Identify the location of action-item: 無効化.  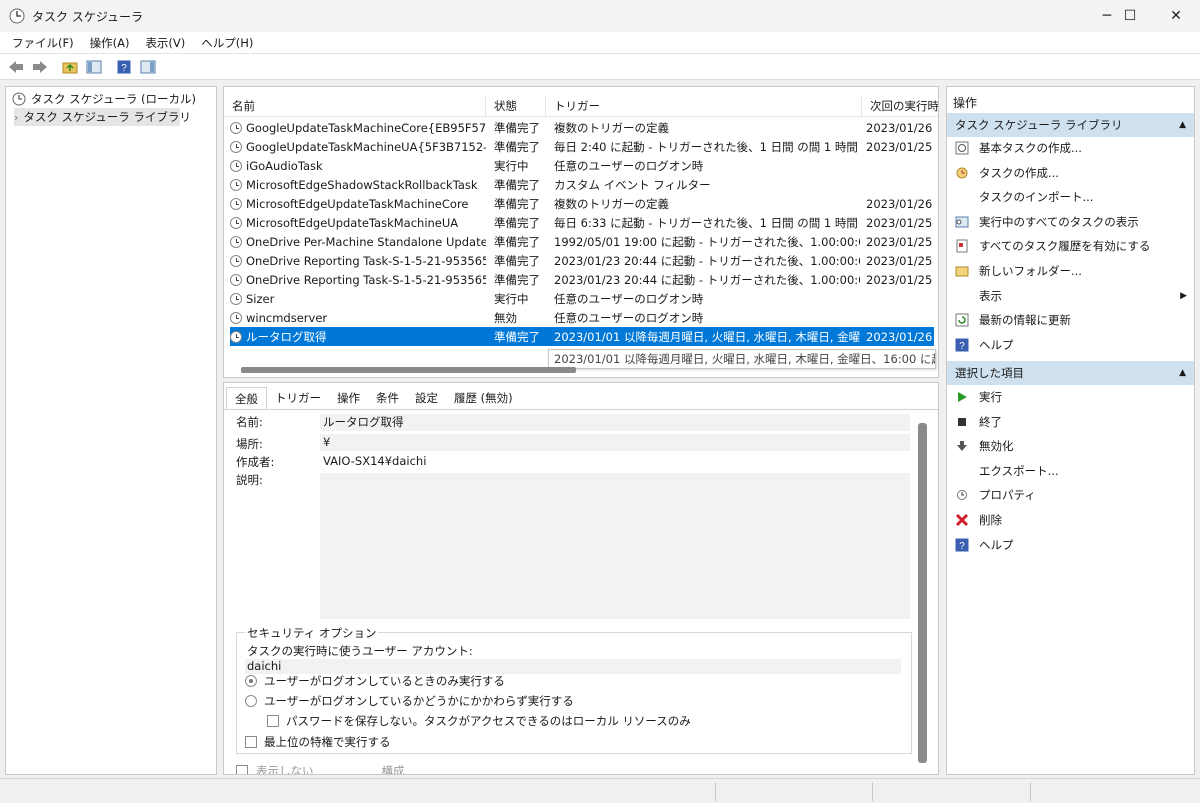
(1071, 446).